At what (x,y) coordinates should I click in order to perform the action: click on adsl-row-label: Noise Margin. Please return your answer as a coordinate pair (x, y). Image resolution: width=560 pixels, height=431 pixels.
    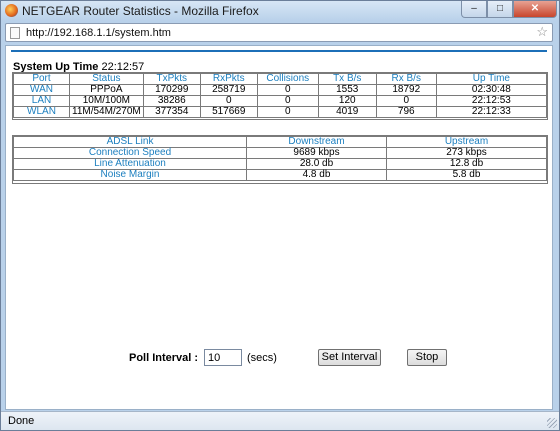
    Looking at the image, I should click on (130, 175).